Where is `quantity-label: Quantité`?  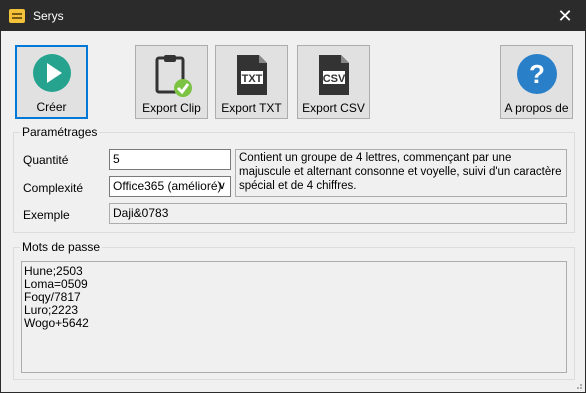
quantity-label: Quantité is located at coordinates (46, 160).